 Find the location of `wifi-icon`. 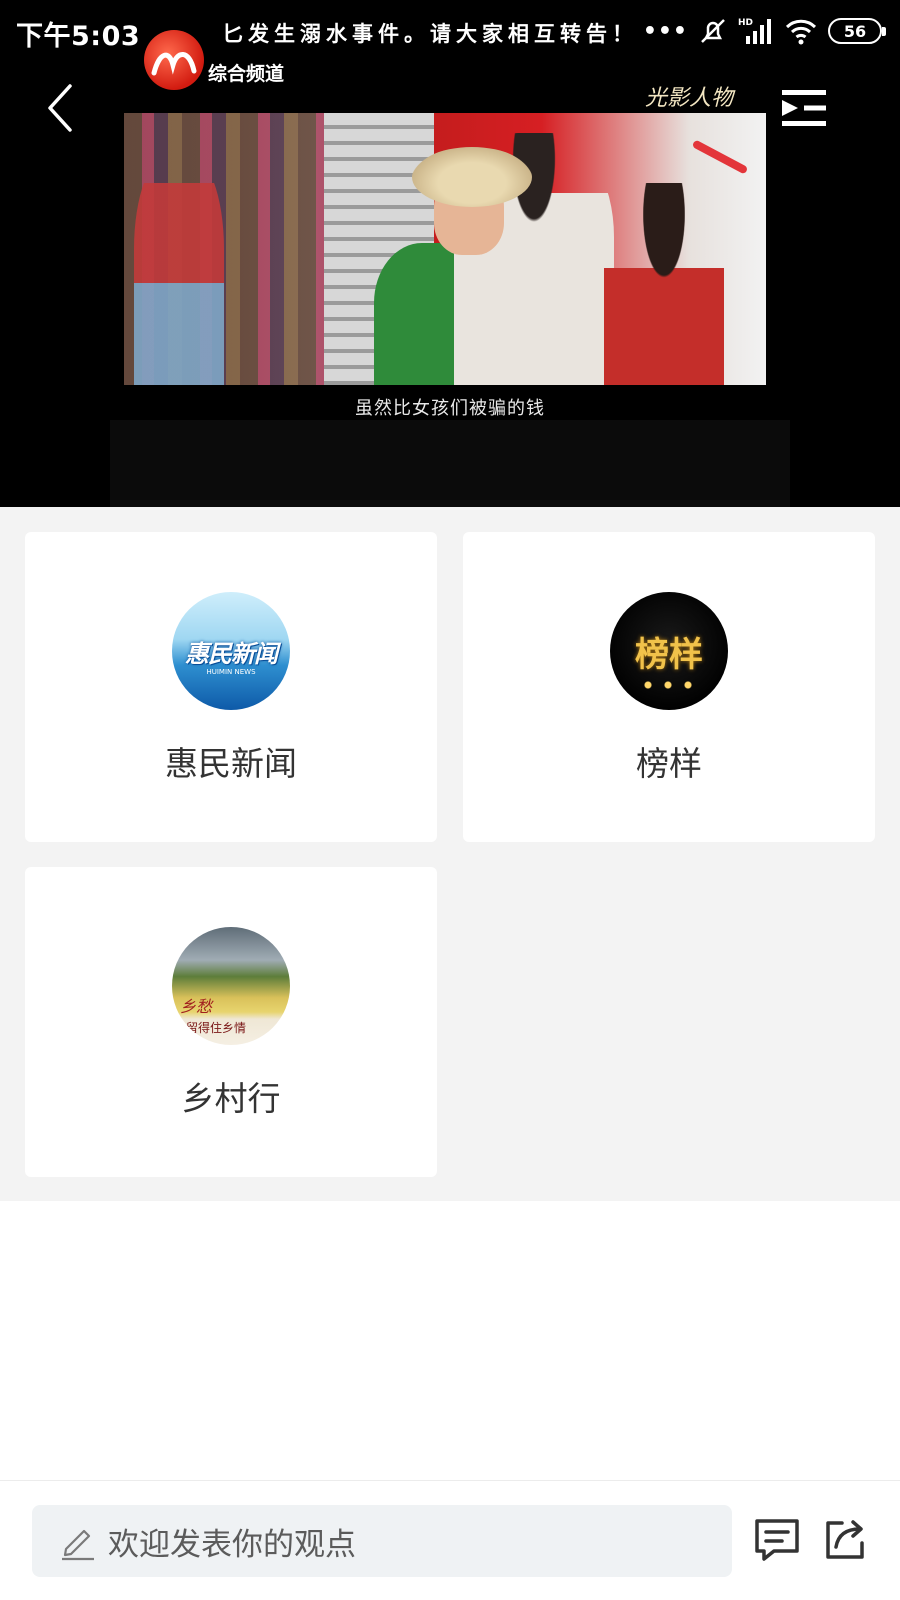

wifi-icon is located at coordinates (801, 32).